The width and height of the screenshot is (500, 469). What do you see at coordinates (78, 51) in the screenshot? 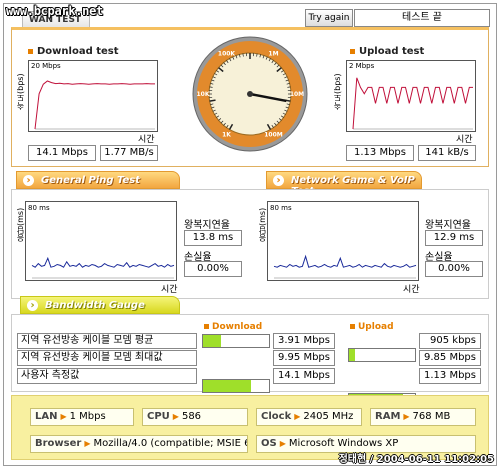
I see `download-title-text: Download test` at bounding box center [78, 51].